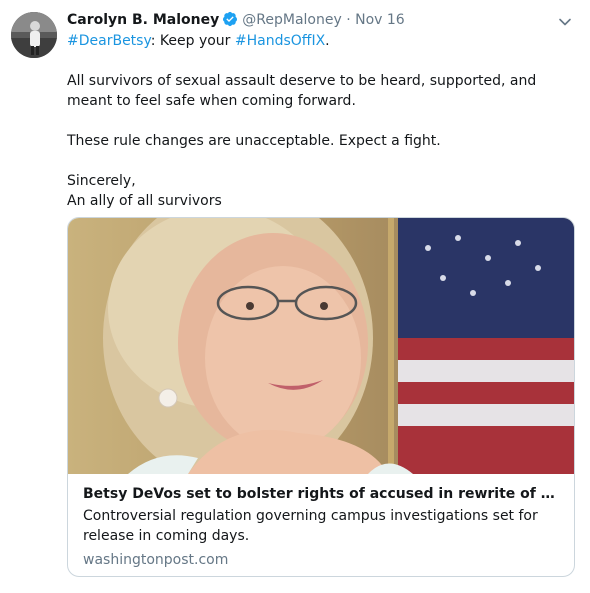  I want to click on tweet-timestamp: Nov 16, so click(380, 20).